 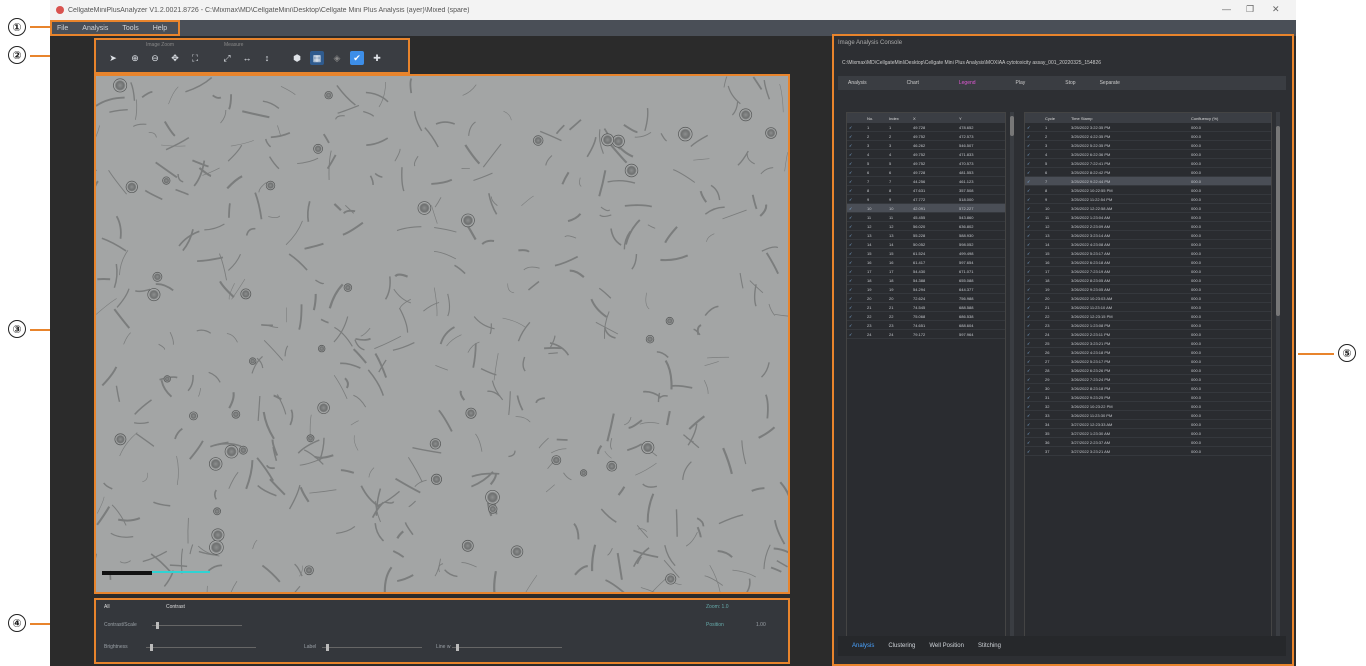 What do you see at coordinates (115, 28) in the screenshot?
I see `menu-highlight-box` at bounding box center [115, 28].